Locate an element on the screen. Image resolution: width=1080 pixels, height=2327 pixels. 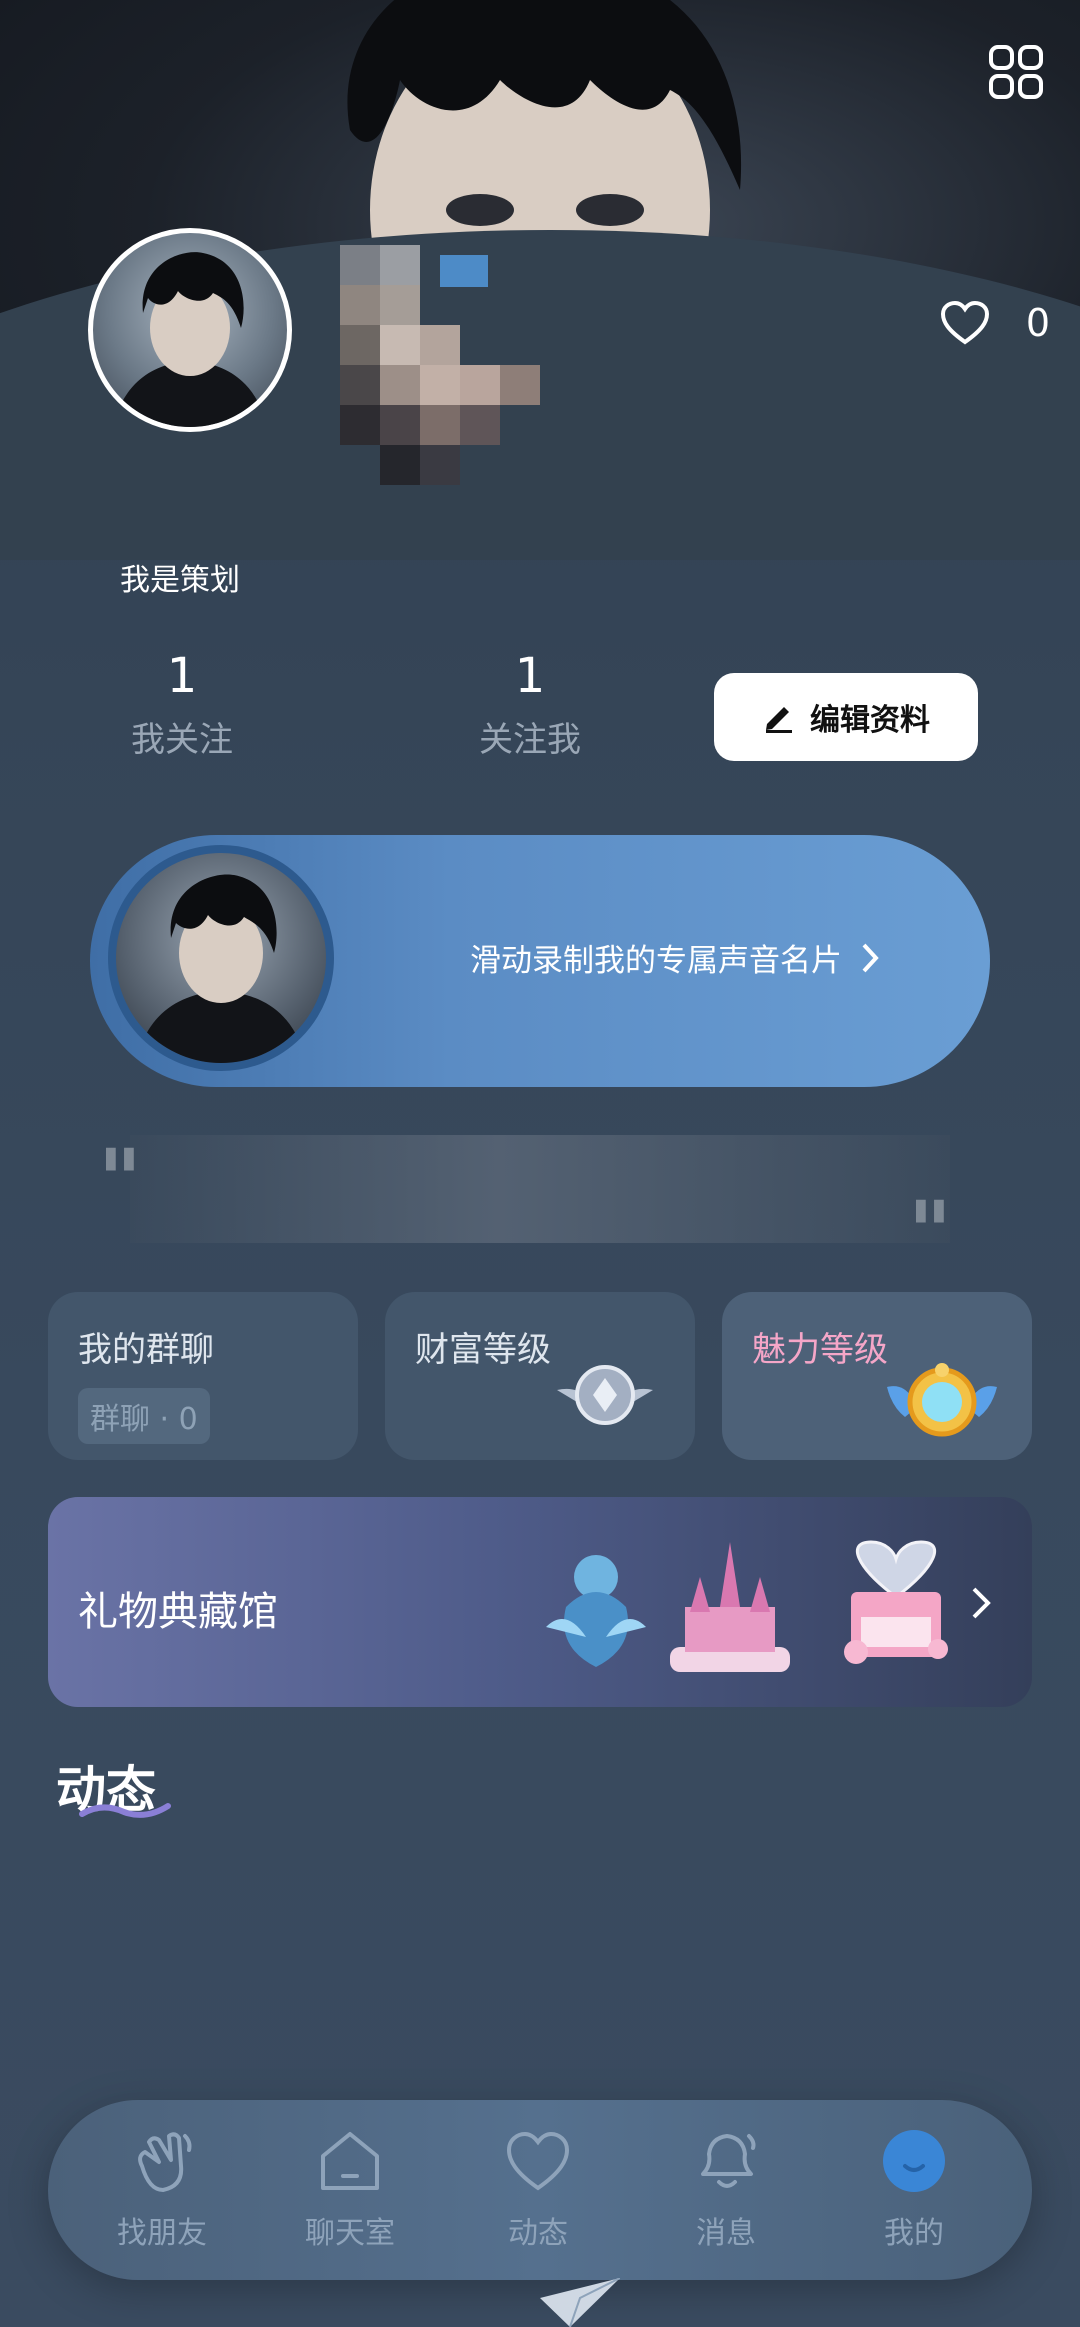
nav-chat-room-label: 聊天室 is located at coordinates (350, 2233).